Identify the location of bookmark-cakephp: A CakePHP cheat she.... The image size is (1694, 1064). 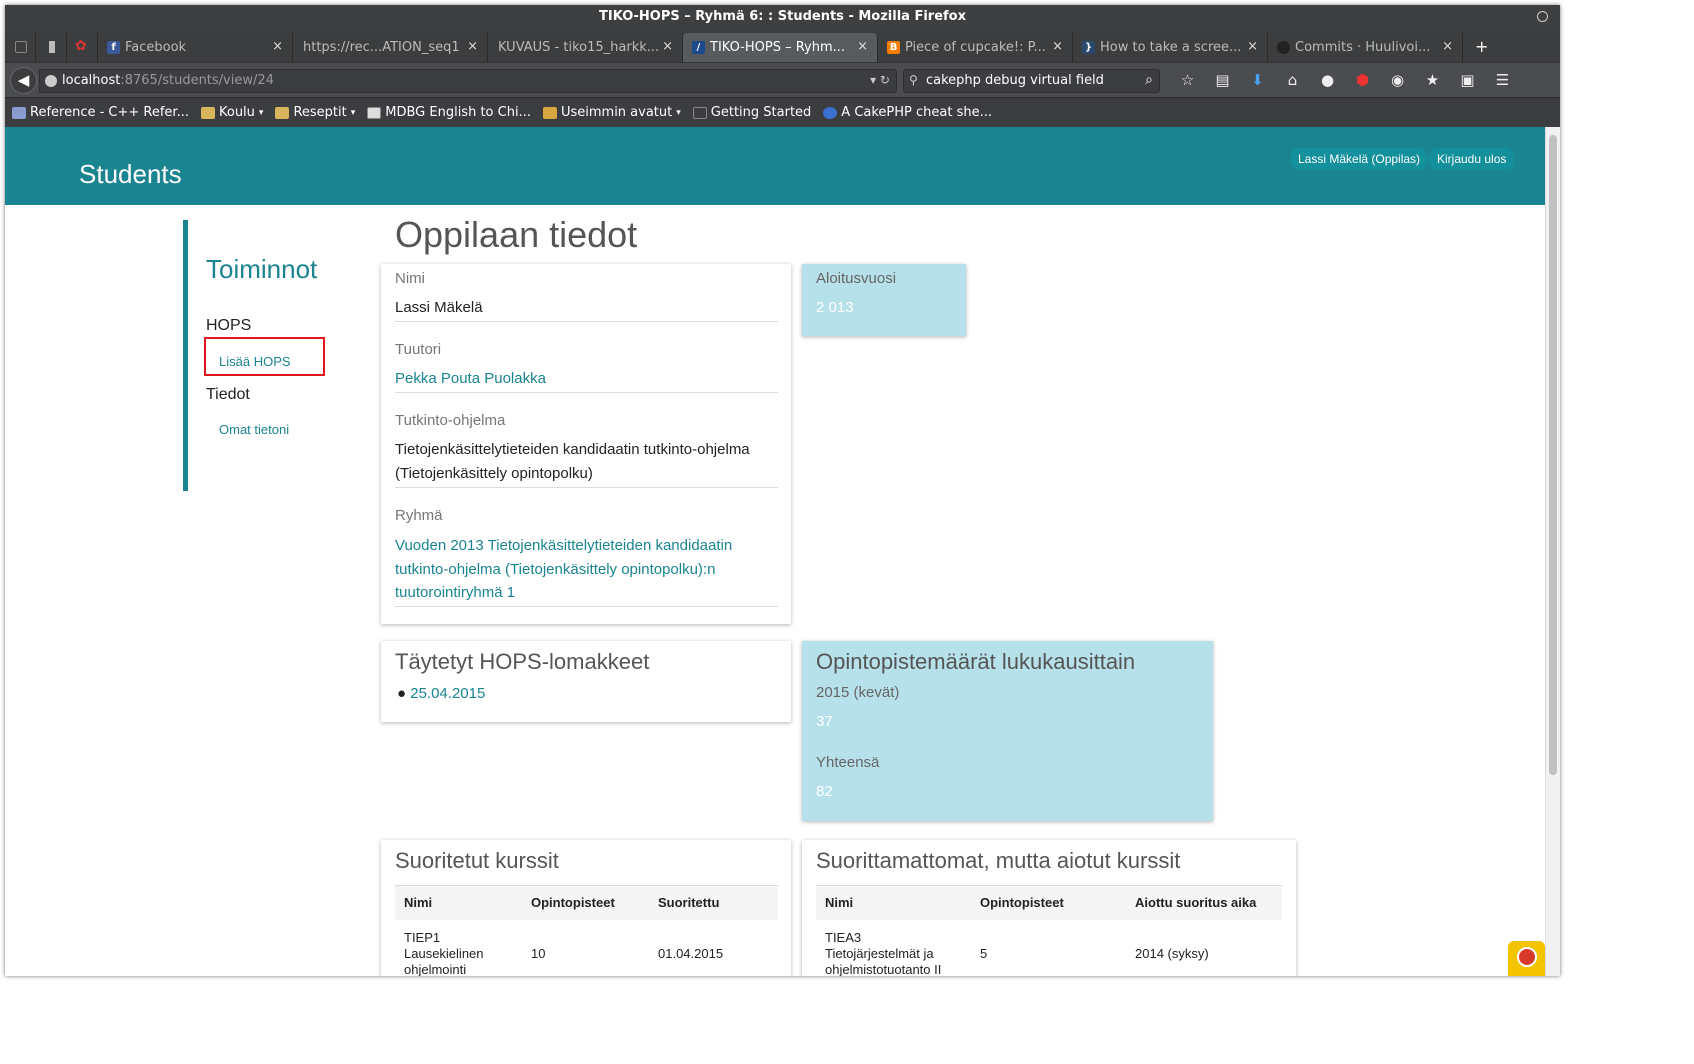
(907, 112).